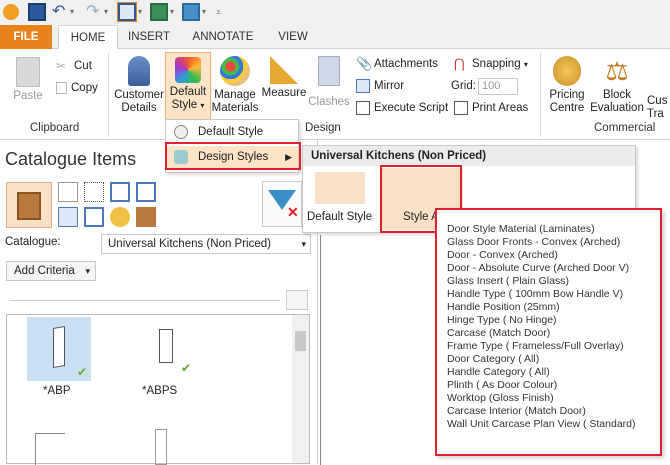 This screenshot has width=670, height=465. I want to click on tab-insert: INSERT, so click(149, 37).